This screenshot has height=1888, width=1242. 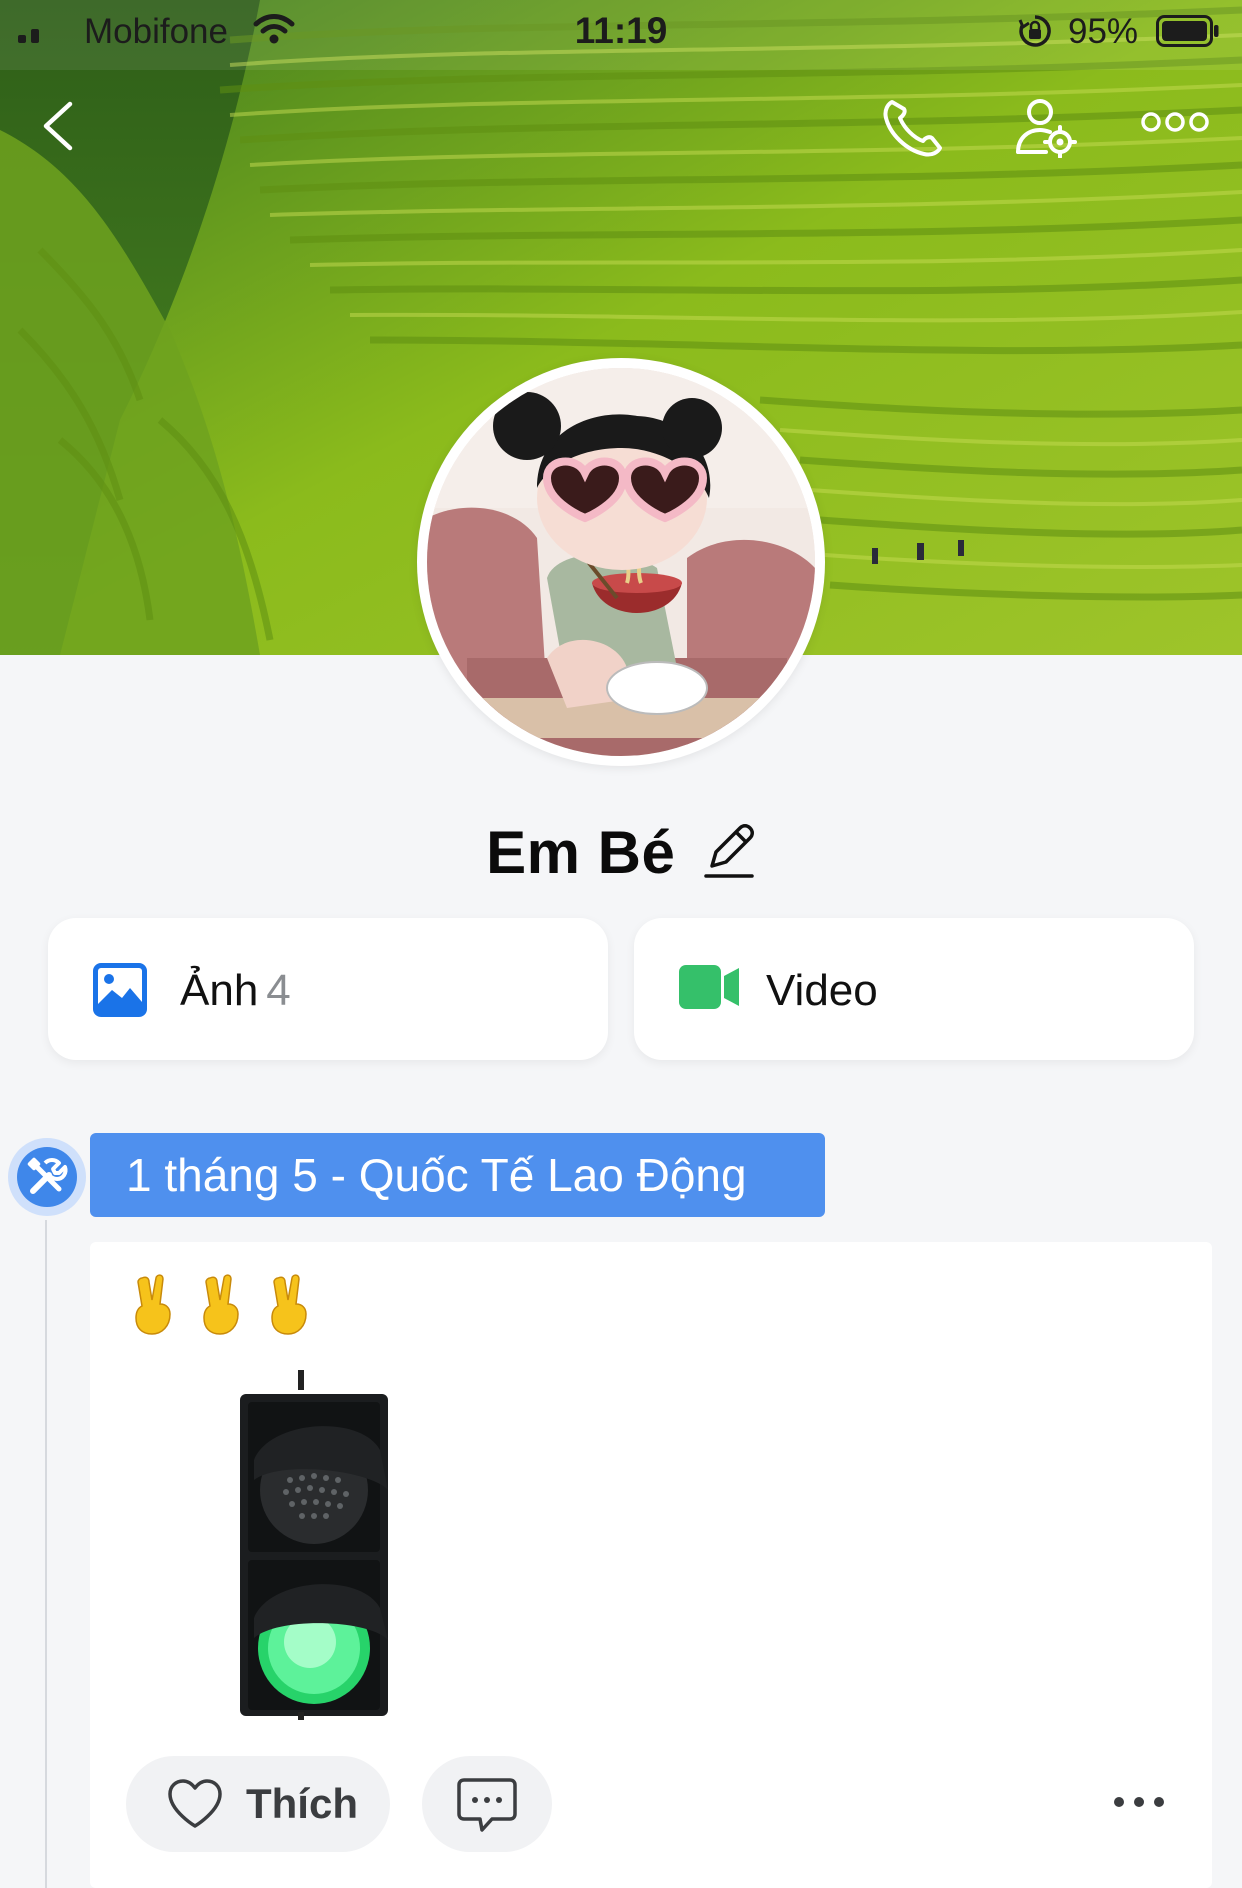 I want to click on avatar-image, so click(x=621, y=562).